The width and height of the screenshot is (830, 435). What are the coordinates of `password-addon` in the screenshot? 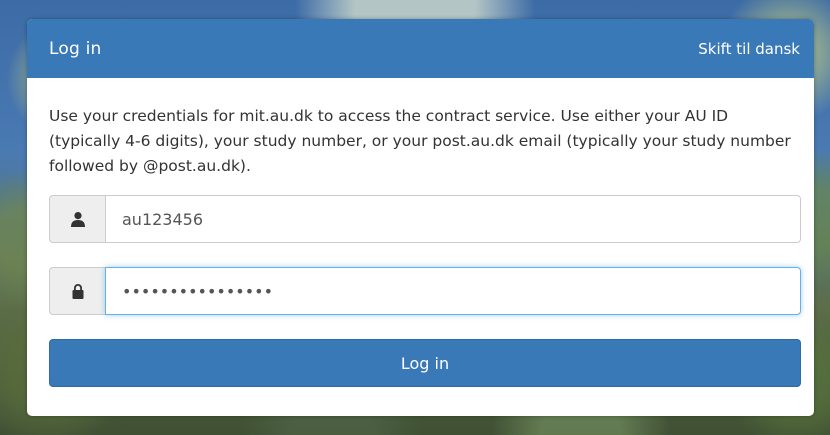 It's located at (77, 291).